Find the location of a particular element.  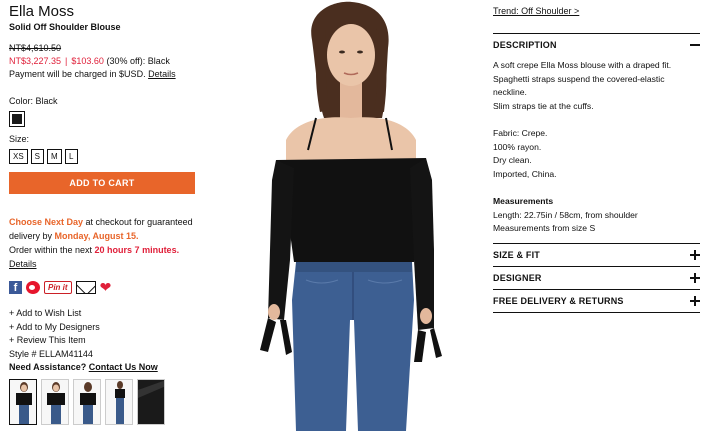

size-option-xs: XS is located at coordinates (18, 156).